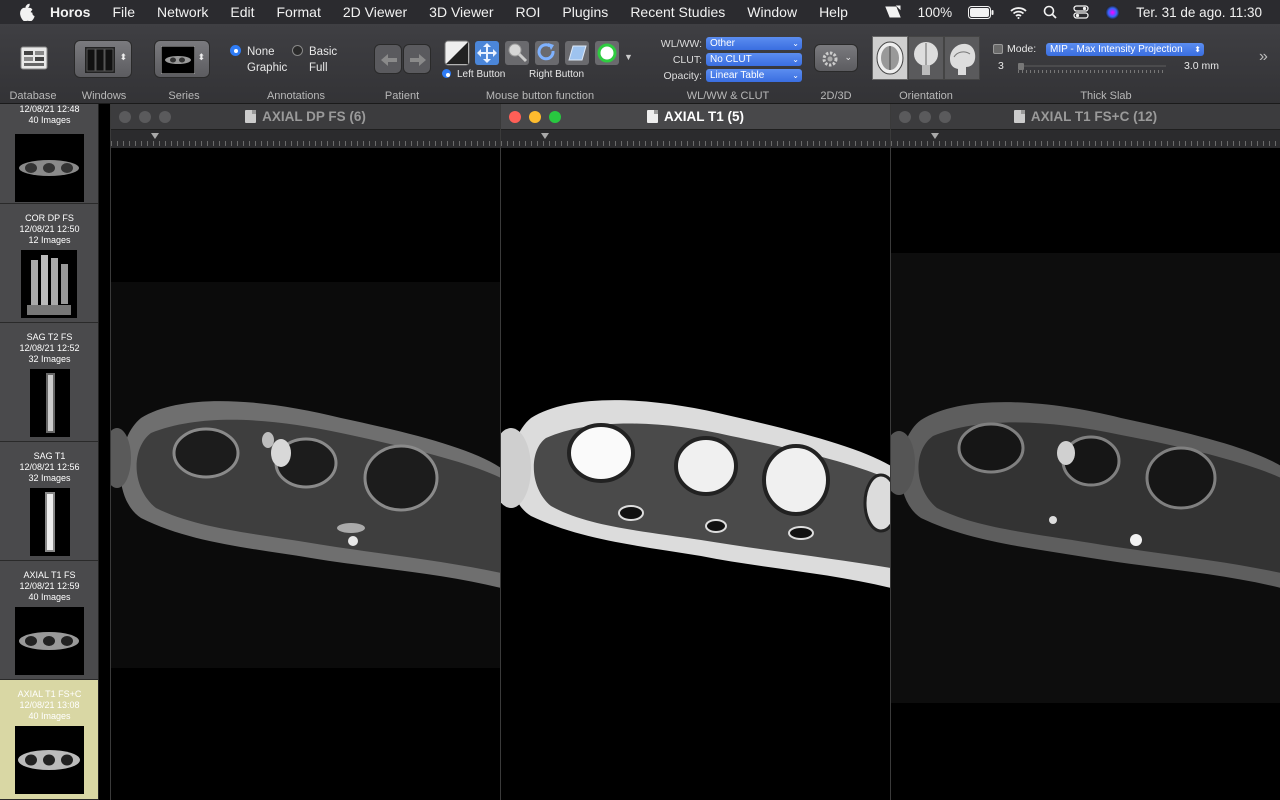 This screenshot has width=1280, height=800. Describe the element at coordinates (677, 12) in the screenshot. I see `menu-recent-studies: Recent Studies` at that location.